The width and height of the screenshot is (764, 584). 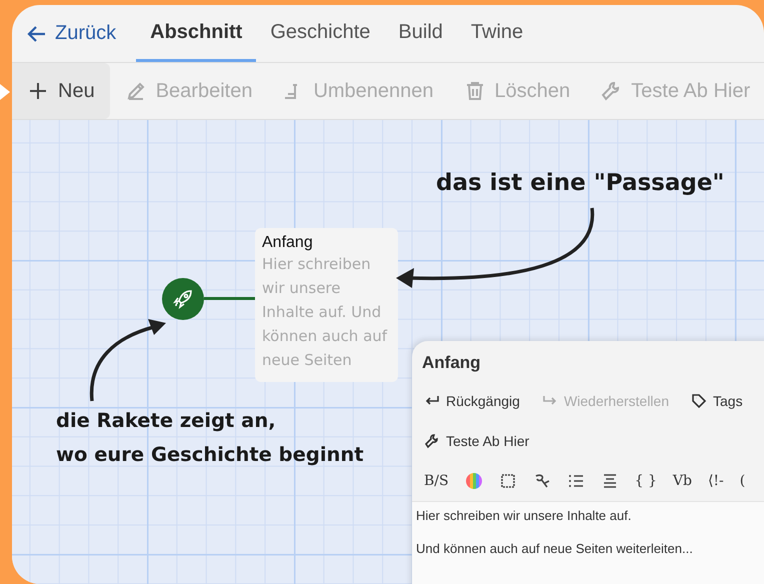 What do you see at coordinates (473, 481) in the screenshot?
I see `color-wheel-icon` at bounding box center [473, 481].